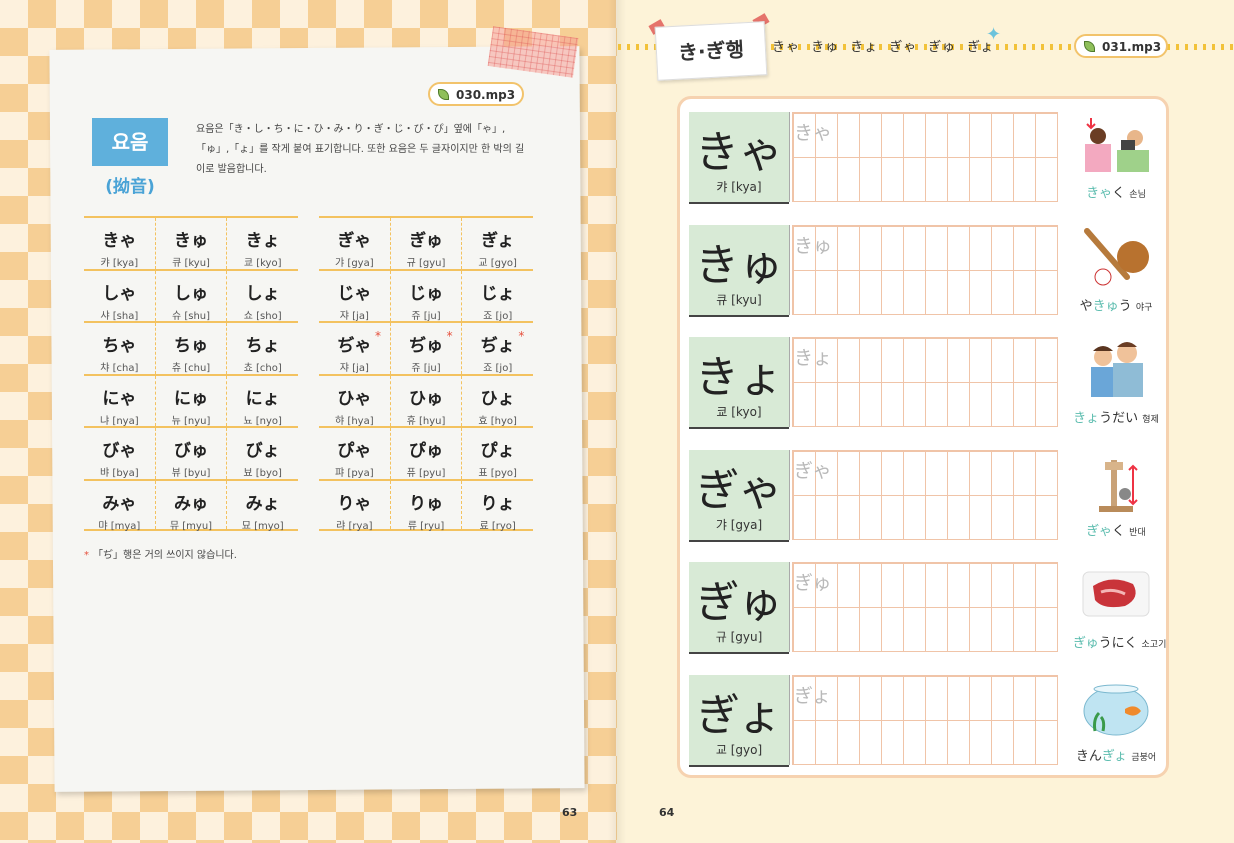  Describe the element at coordinates (1137, 195) in the screenshot. I see `word-meaning: 손님` at that location.